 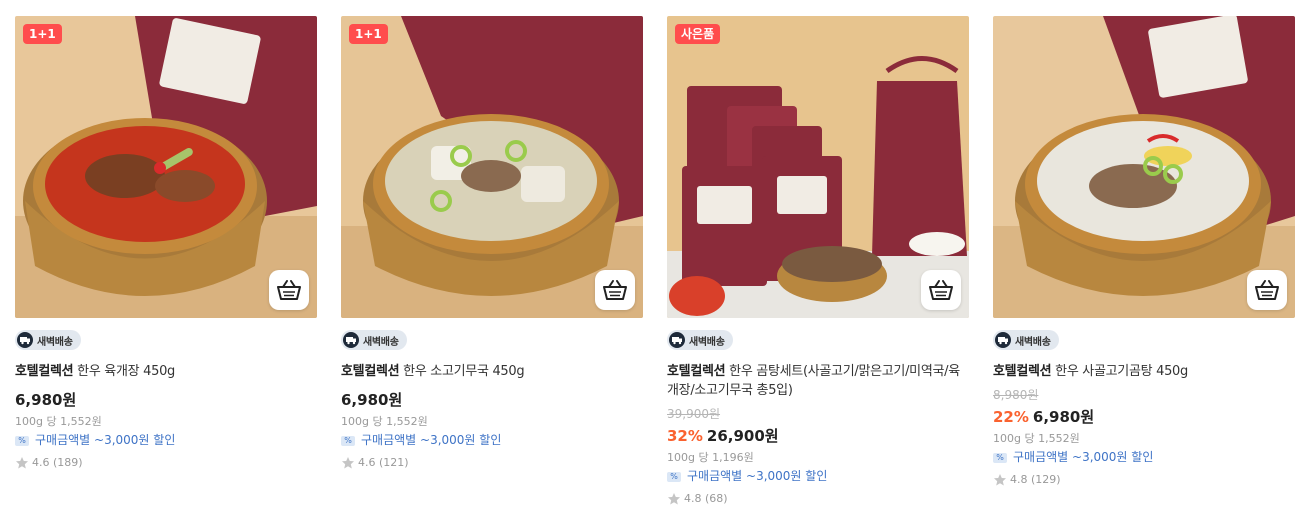 What do you see at coordinates (1011, 417) in the screenshot?
I see `discount-rate: 22%` at bounding box center [1011, 417].